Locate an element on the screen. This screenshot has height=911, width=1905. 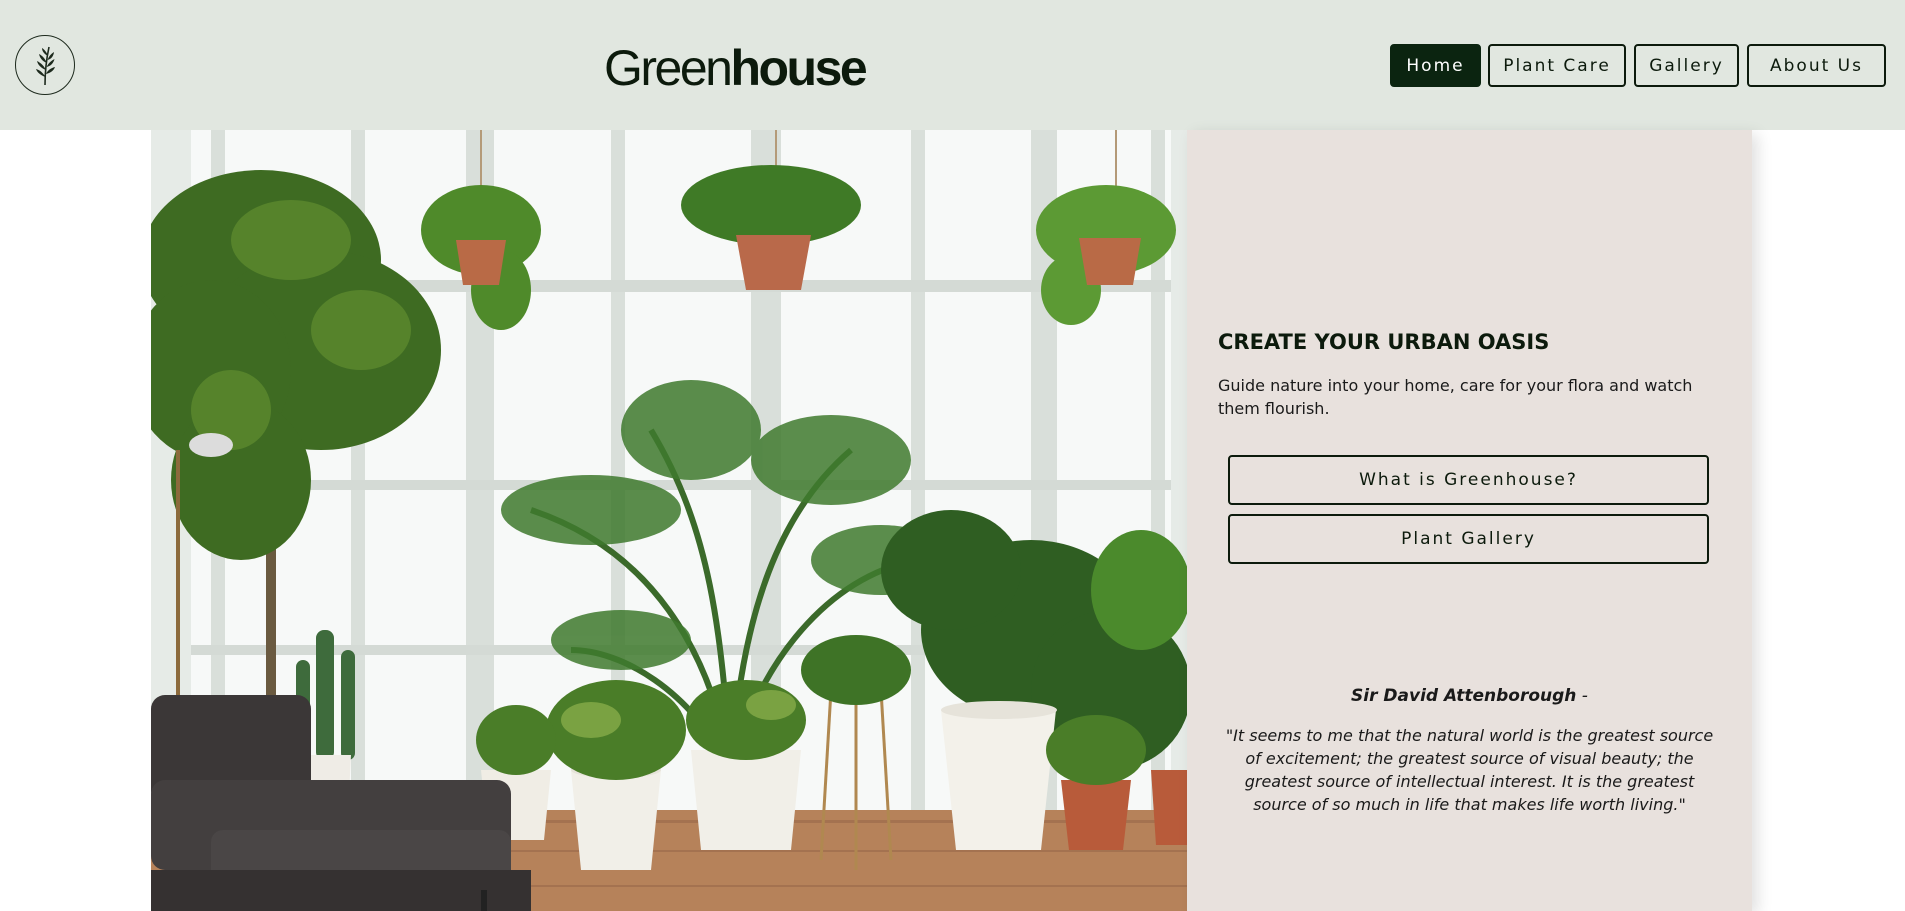
quote-author: Sir David Attenborough - is located at coordinates (1469, 696).